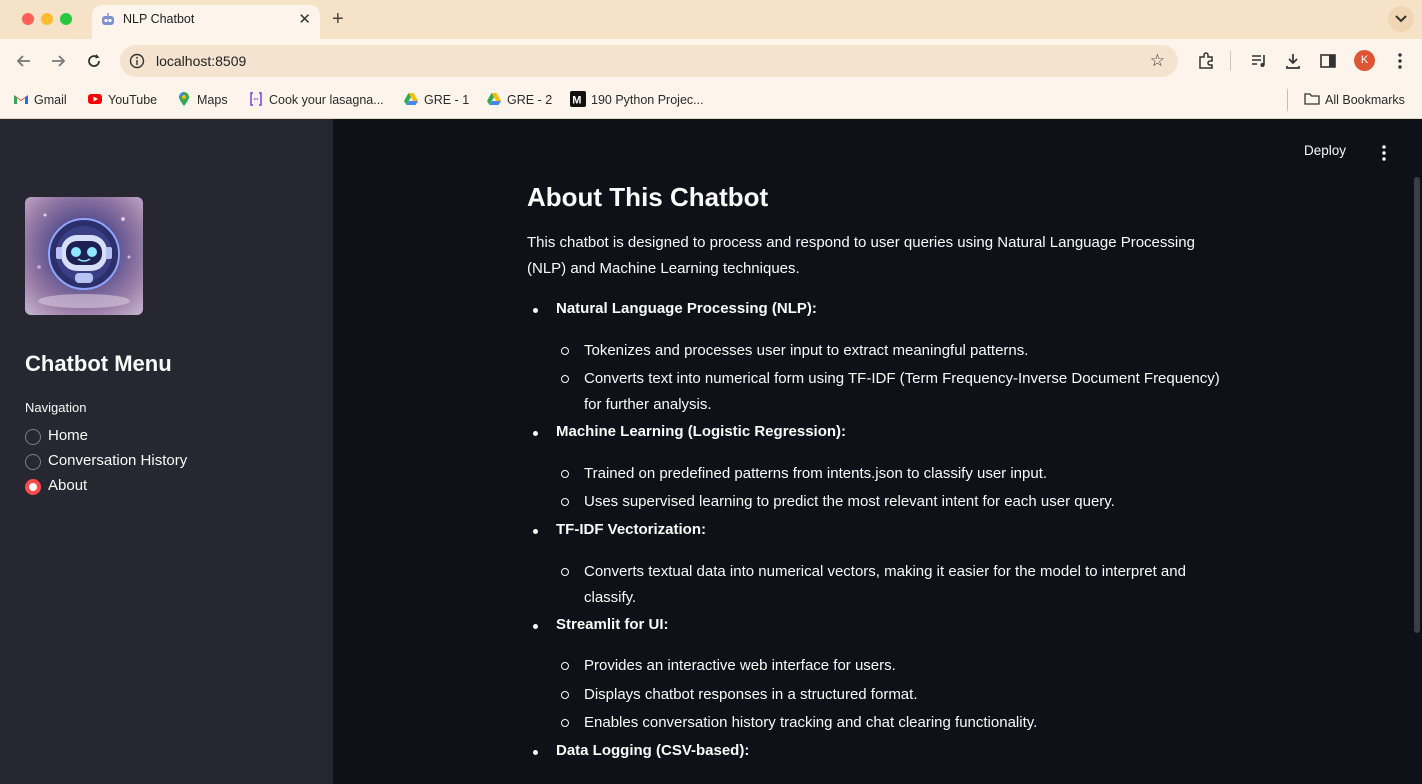 The width and height of the screenshot is (1422, 784). What do you see at coordinates (1328, 61) in the screenshot?
I see `side-panel-icon` at bounding box center [1328, 61].